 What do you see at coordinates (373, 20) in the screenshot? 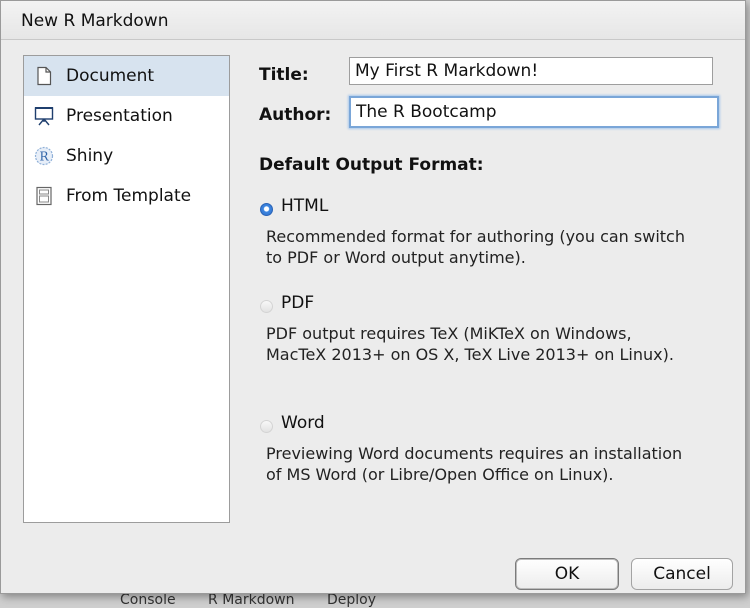
I see `dialog-titlebar: New R Markdown` at bounding box center [373, 20].